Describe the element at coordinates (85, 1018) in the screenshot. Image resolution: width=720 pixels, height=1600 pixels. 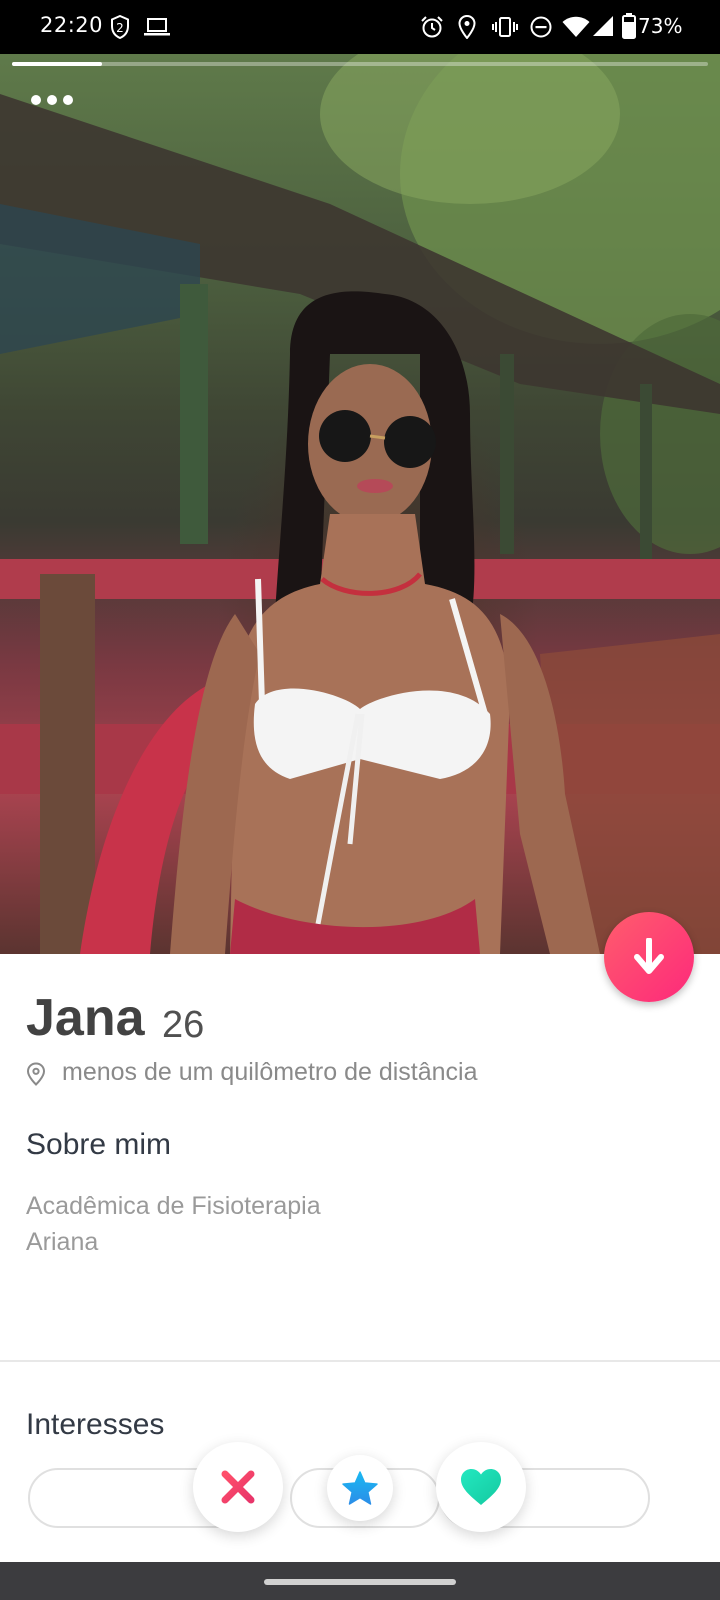
I see `profile-name: Jana` at that location.